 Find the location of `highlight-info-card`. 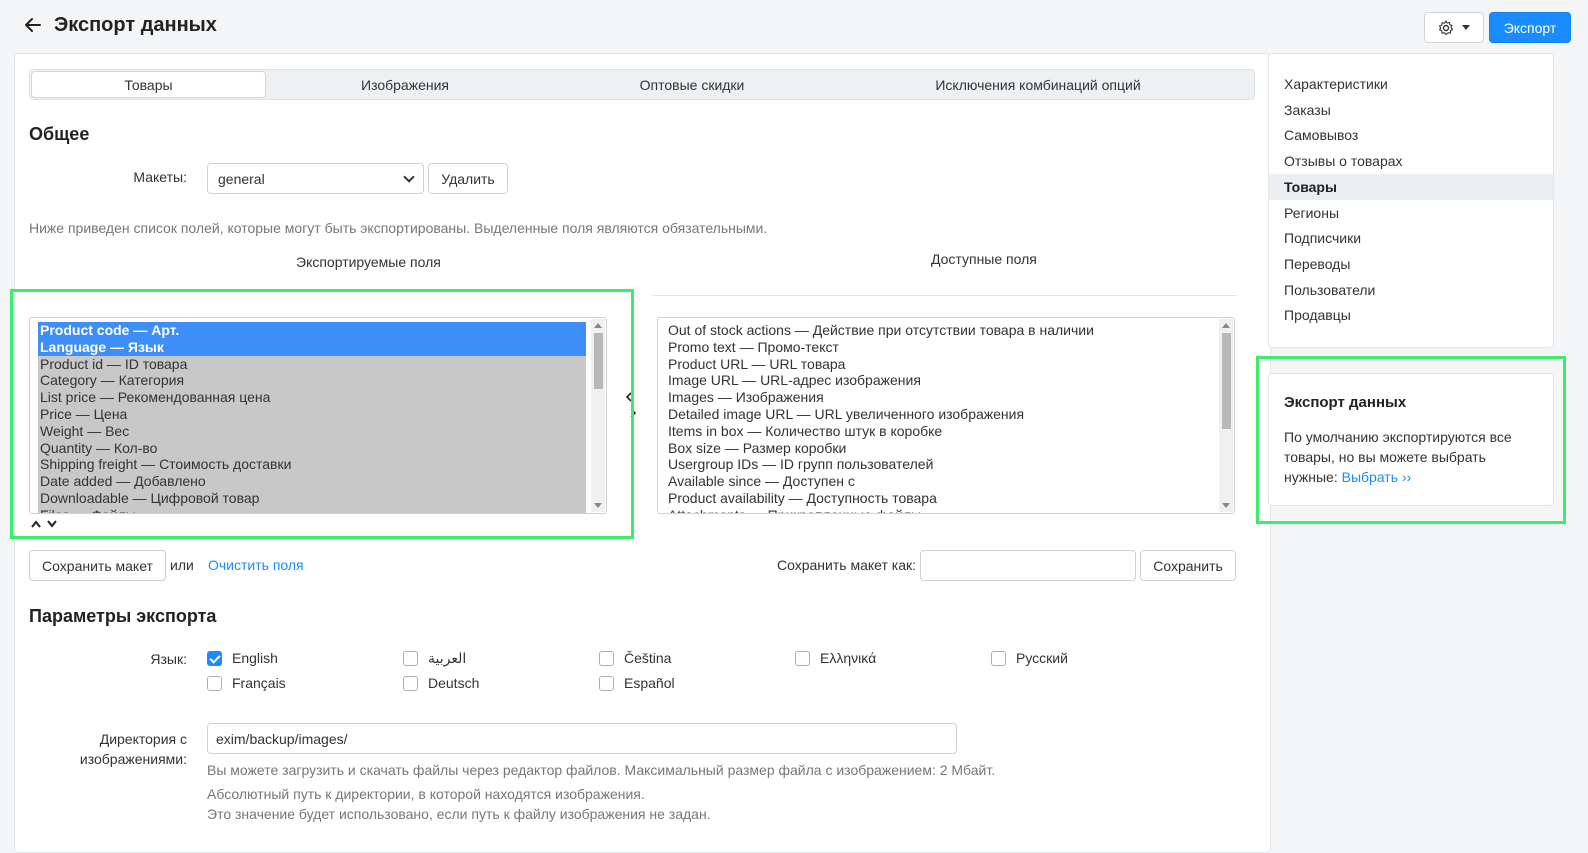

highlight-info-card is located at coordinates (1411, 440).